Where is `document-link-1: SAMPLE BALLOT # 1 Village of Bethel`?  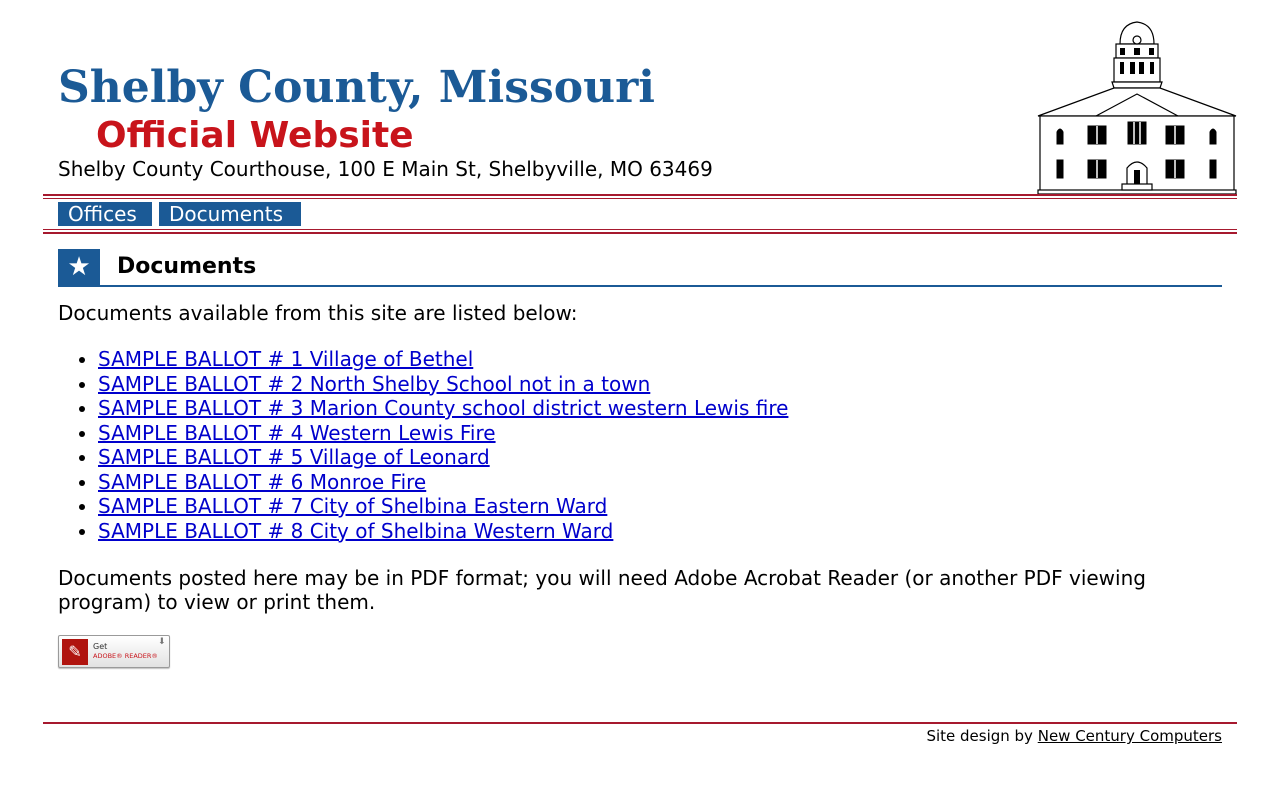 document-link-1: SAMPLE BALLOT # 1 Village of Bethel is located at coordinates (285, 359).